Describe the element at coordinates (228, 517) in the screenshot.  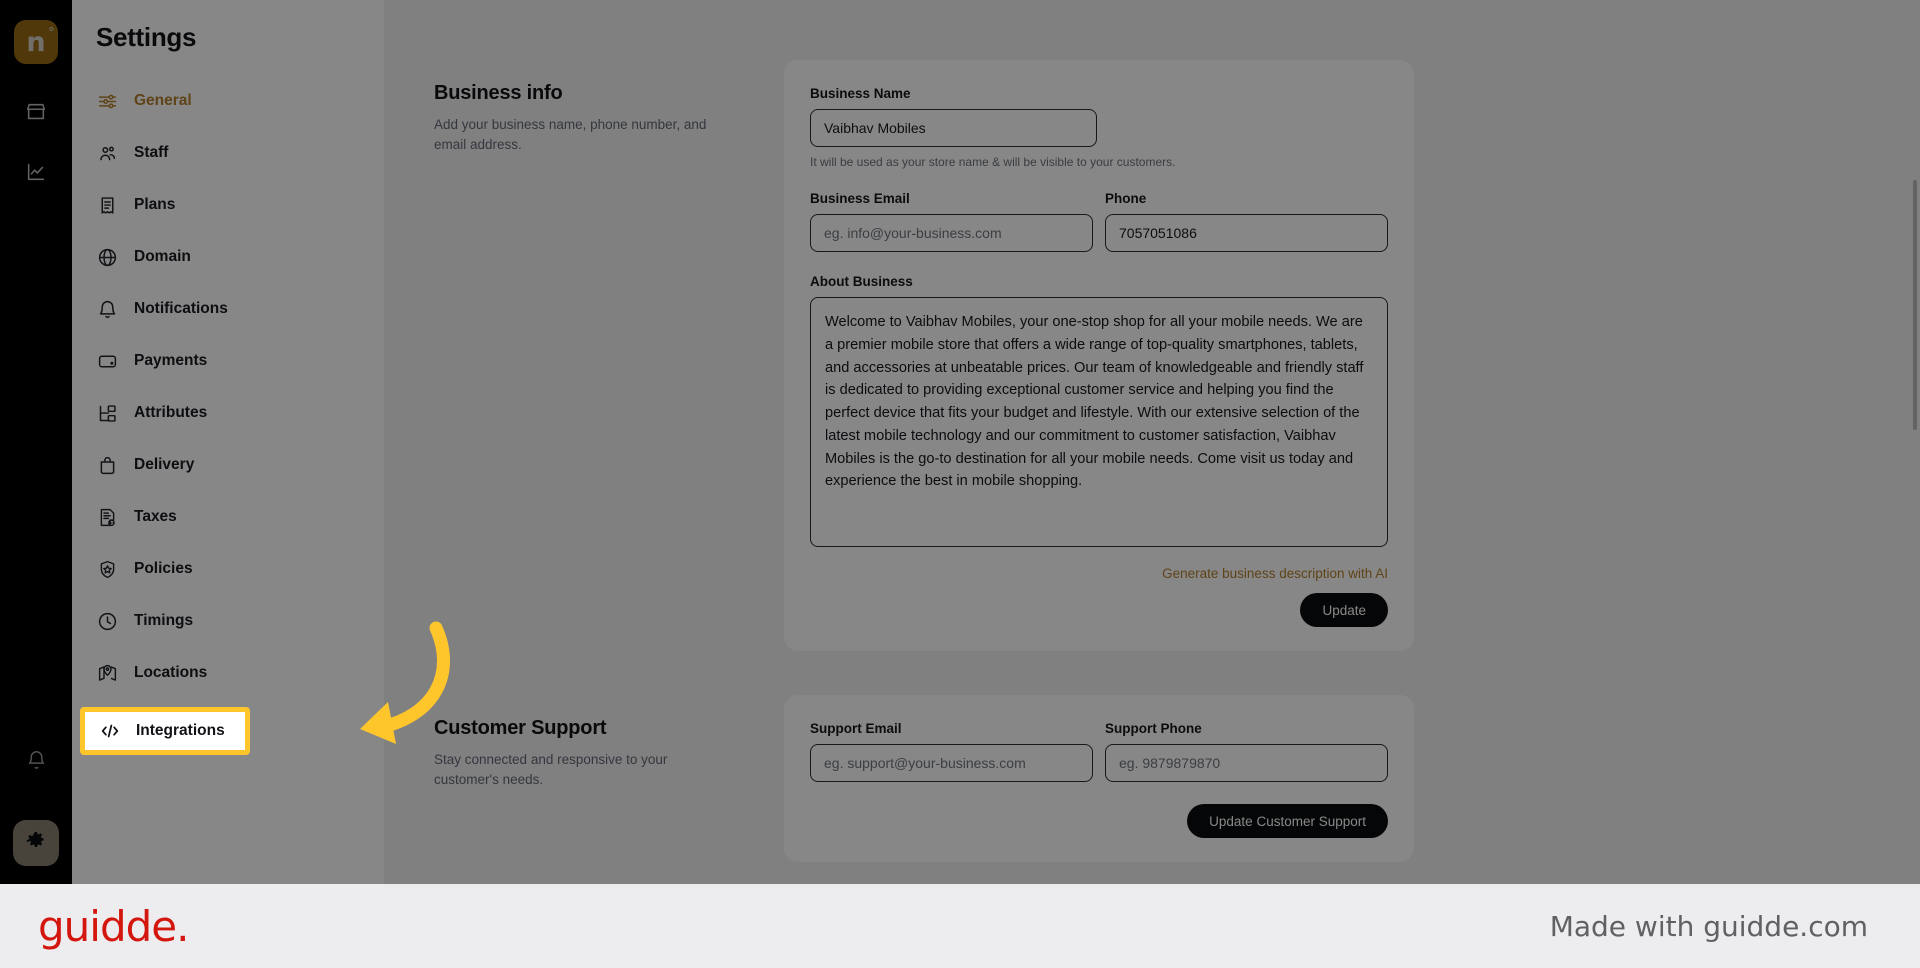
I see `sidebar-item-taxes: TAX Taxes` at that location.